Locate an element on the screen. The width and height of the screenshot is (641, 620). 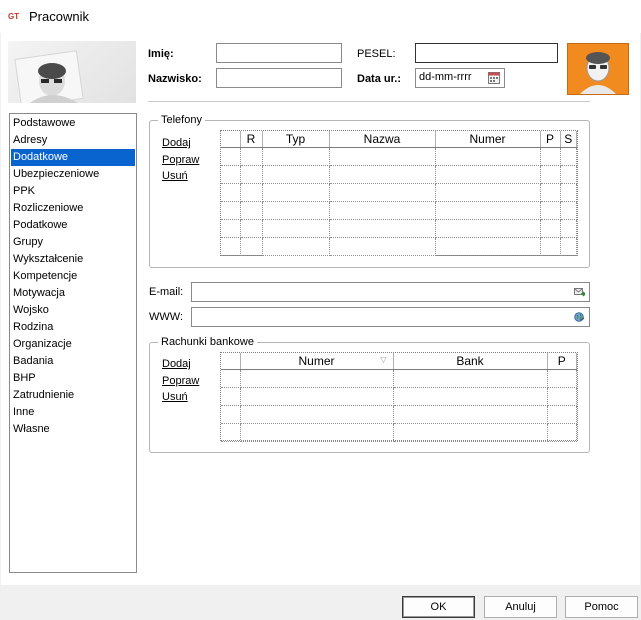
phones-column-header-3: Nazwa is located at coordinates (382, 139).